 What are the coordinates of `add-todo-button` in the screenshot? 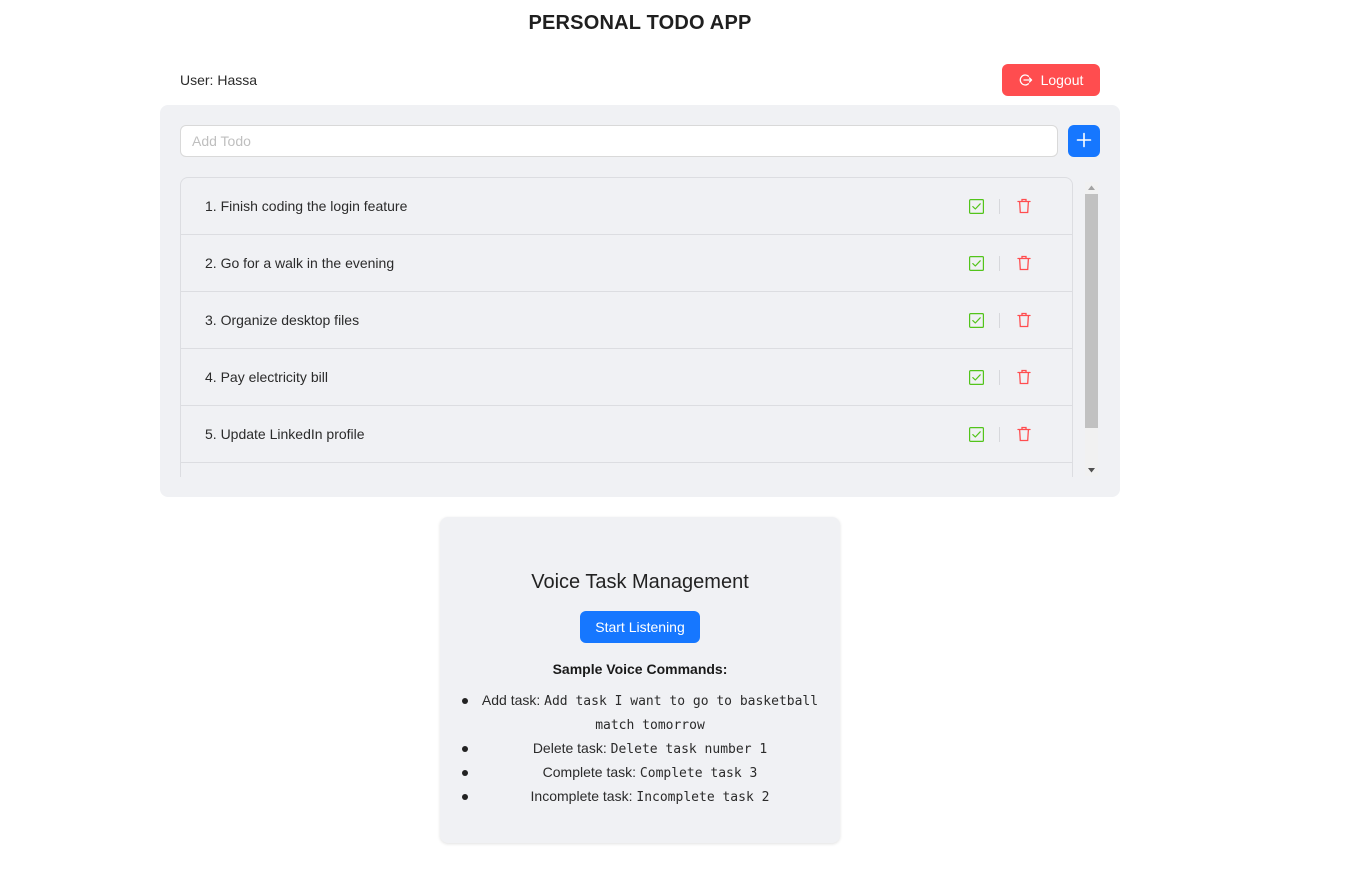 It's located at (1084, 141).